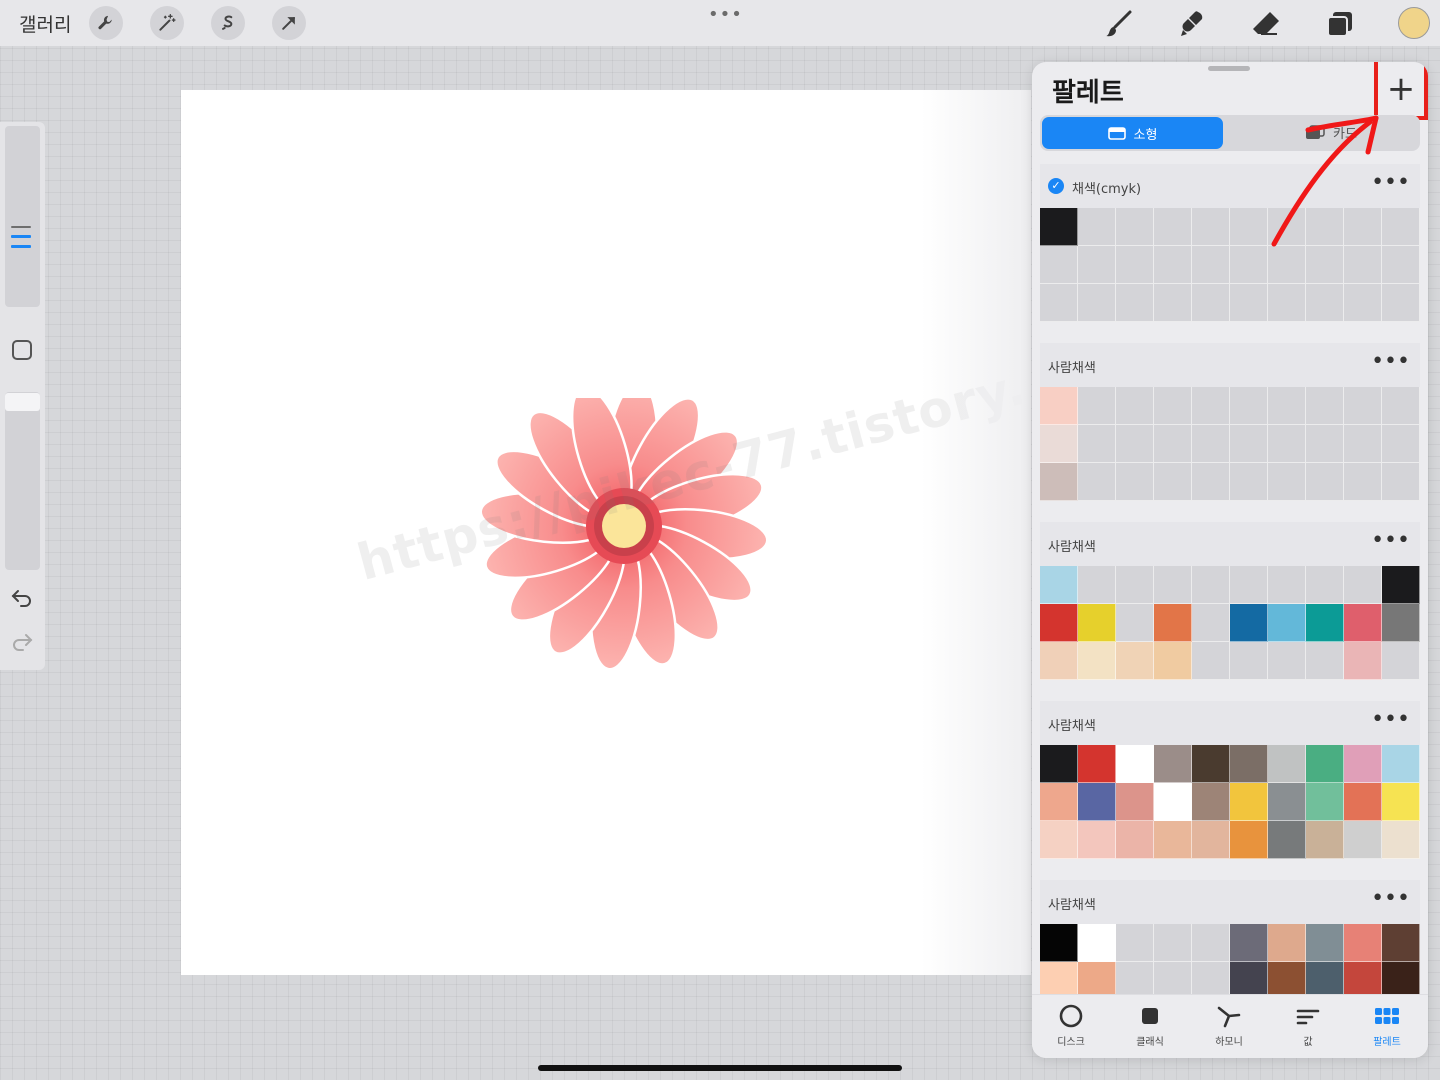 The height and width of the screenshot is (1080, 1440). What do you see at coordinates (289, 23) in the screenshot?
I see `transform-arrow-icon` at bounding box center [289, 23].